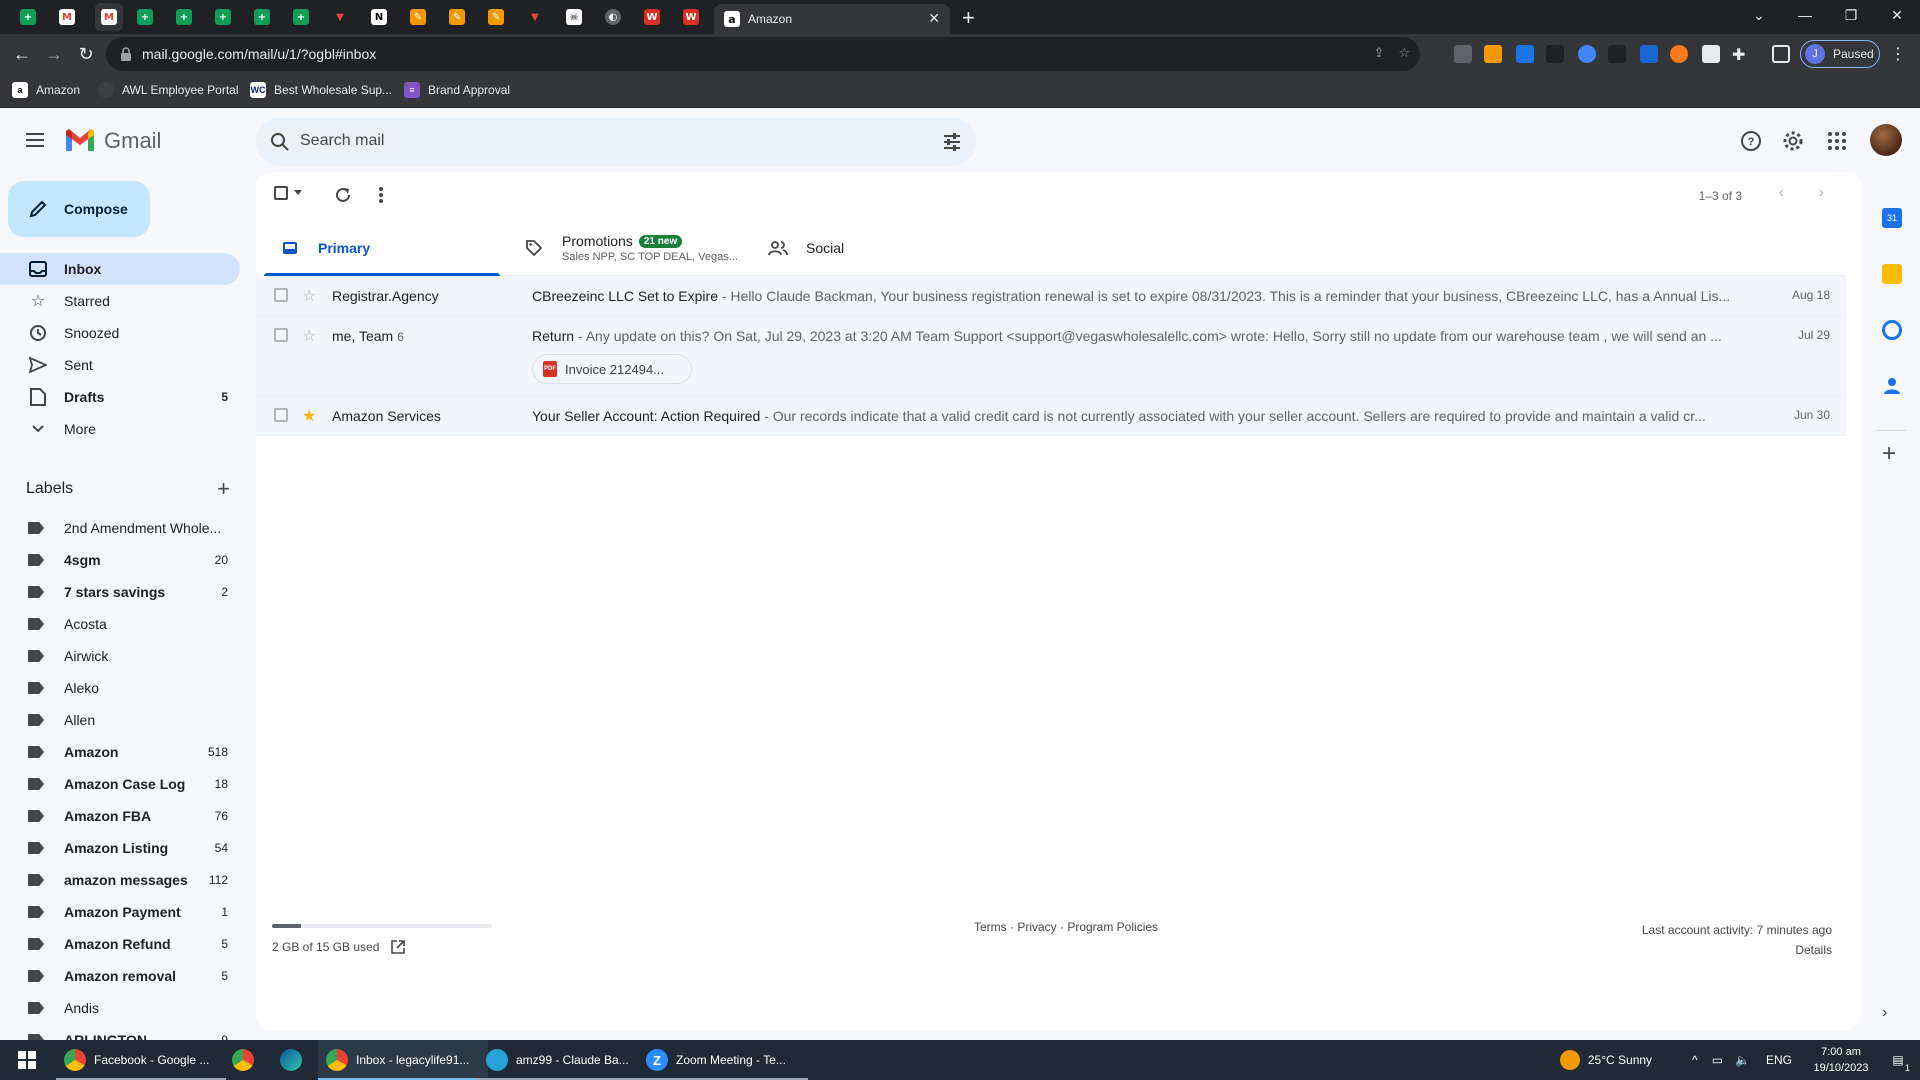 This screenshot has height=1080, width=1920. What do you see at coordinates (298, 193) in the screenshot?
I see `caret-down-icon` at bounding box center [298, 193].